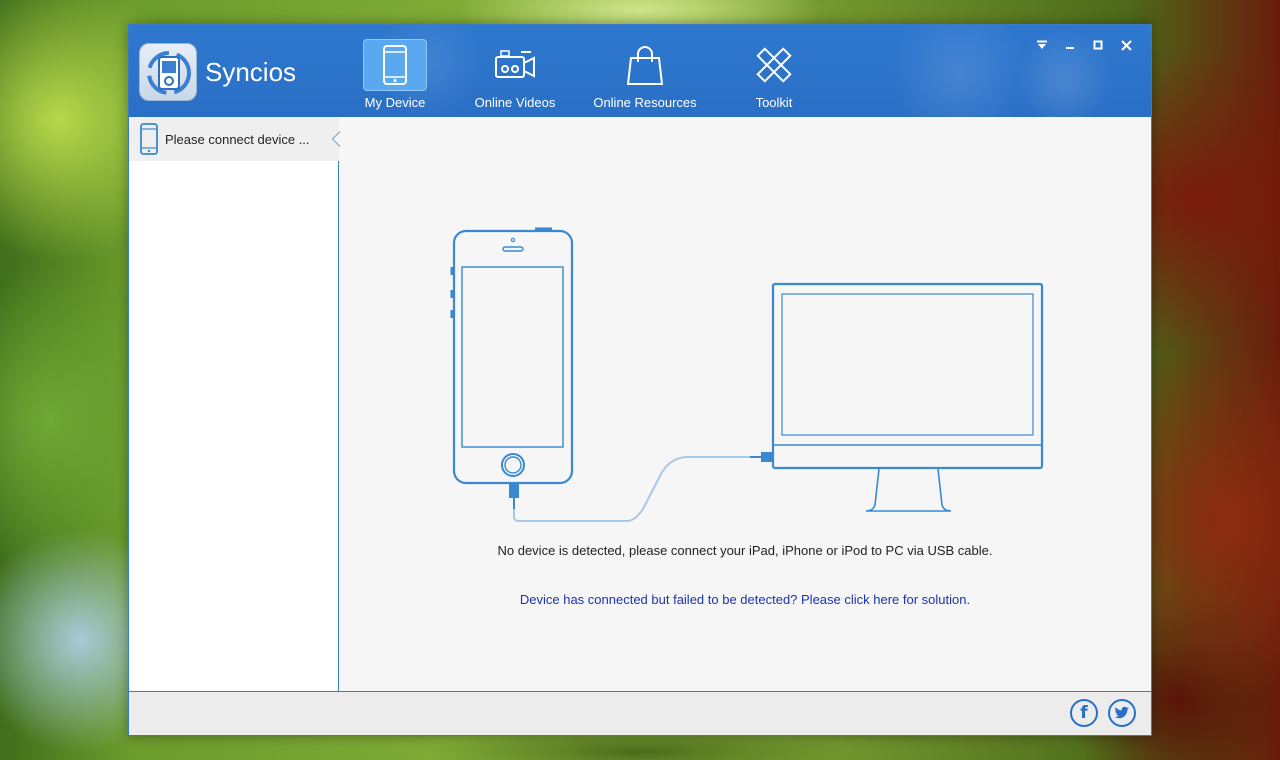 This screenshot has height=760, width=1280. I want to click on dropdown-menu-icon, so click(1042, 45).